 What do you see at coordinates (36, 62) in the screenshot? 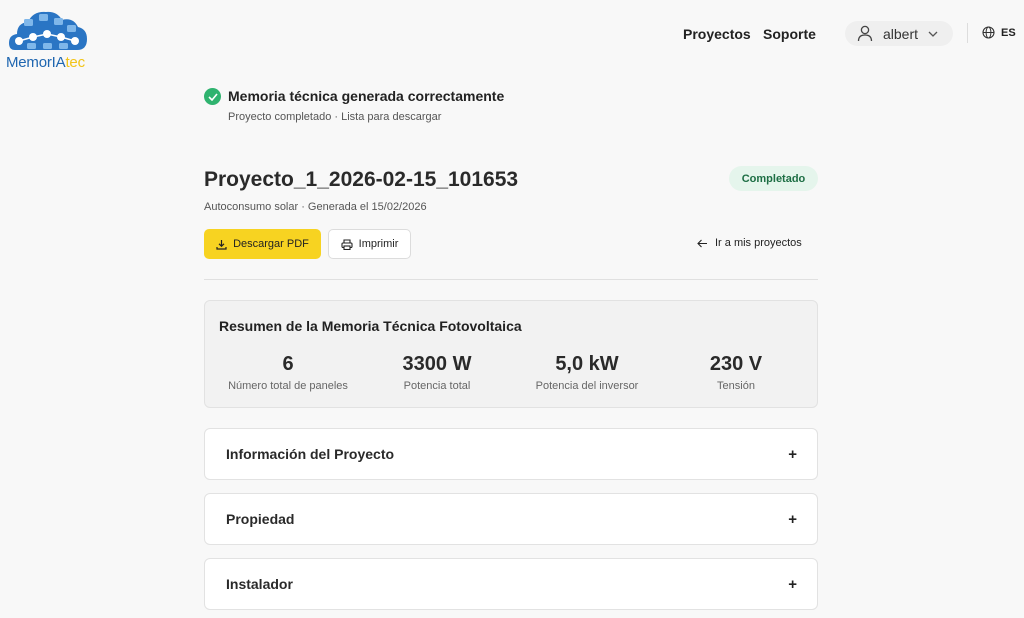
I see `logo-text-main: MemorIA` at bounding box center [36, 62].